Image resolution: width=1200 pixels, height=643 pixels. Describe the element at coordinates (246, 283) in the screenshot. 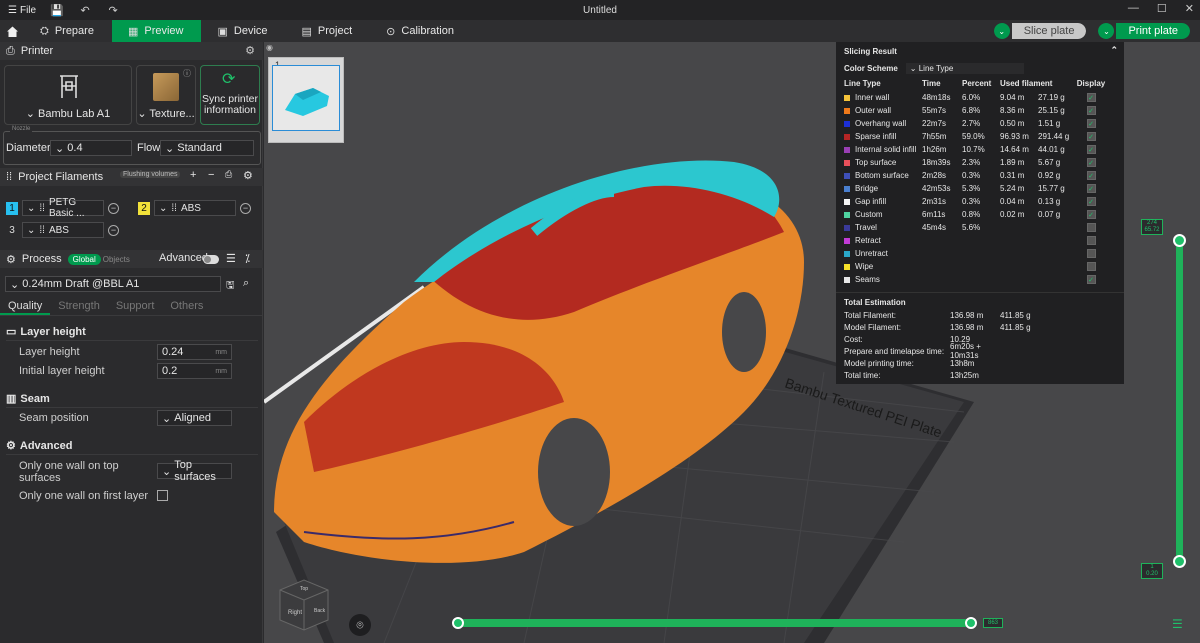

I see `search-icon: ⌕` at that location.